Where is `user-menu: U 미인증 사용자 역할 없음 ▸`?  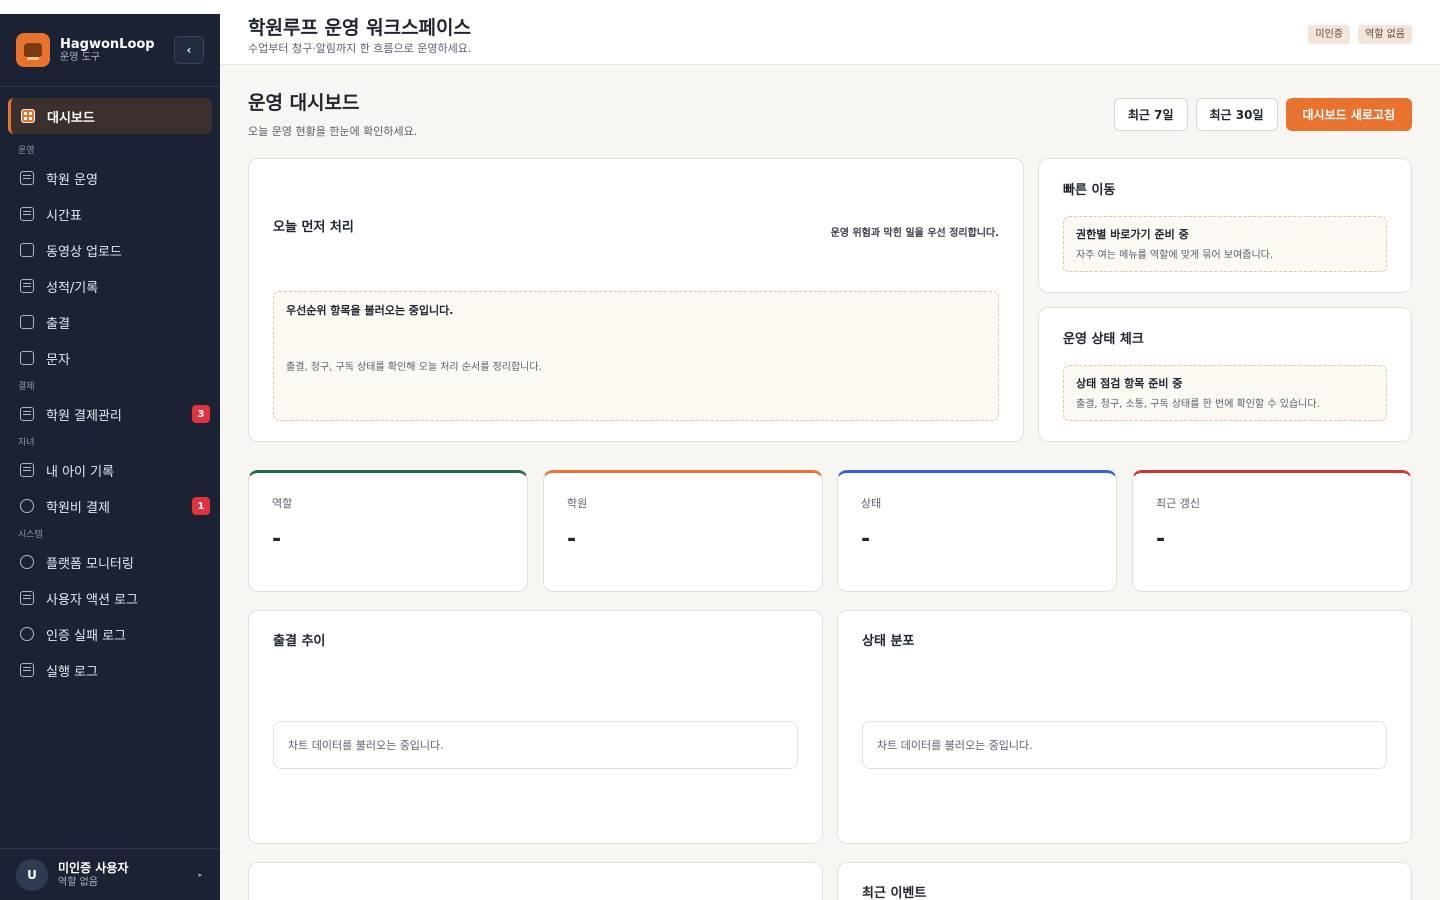 user-menu: U 미인증 사용자 역할 없음 ▸ is located at coordinates (110, 874).